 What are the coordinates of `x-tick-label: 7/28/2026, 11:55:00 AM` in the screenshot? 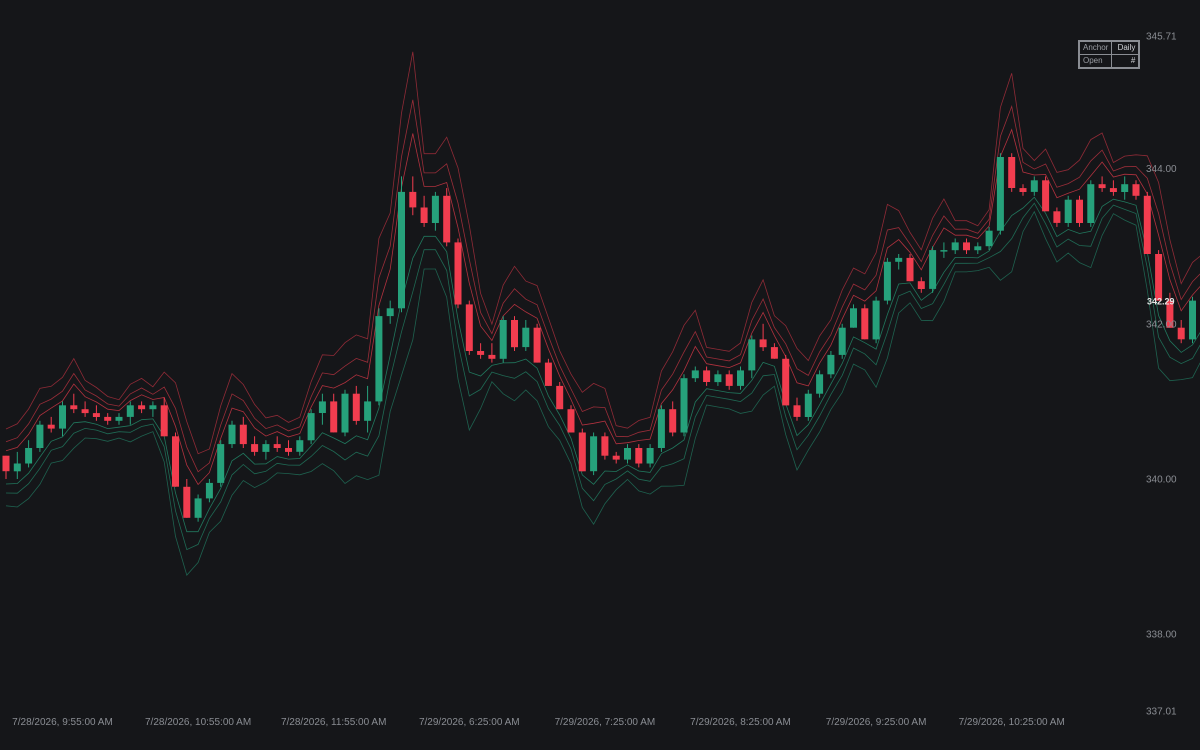 It's located at (333, 722).